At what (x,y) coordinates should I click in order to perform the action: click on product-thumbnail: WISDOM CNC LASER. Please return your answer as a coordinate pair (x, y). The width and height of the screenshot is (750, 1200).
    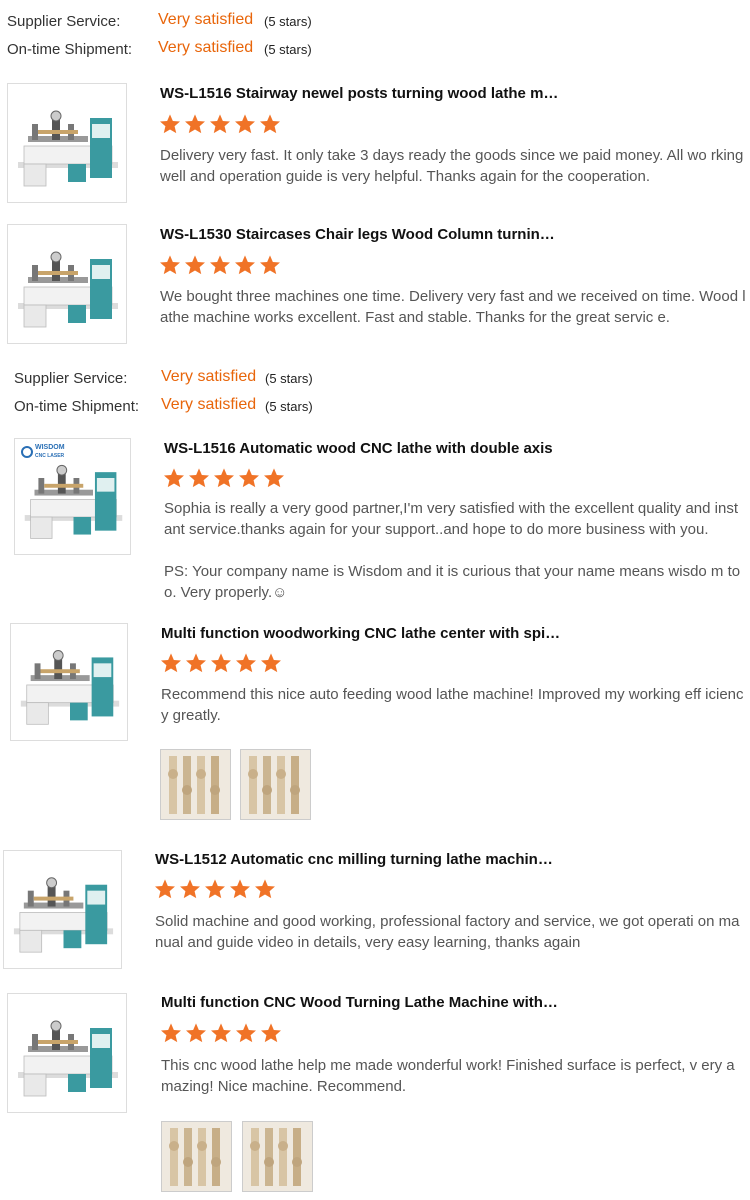
    Looking at the image, I should click on (72, 496).